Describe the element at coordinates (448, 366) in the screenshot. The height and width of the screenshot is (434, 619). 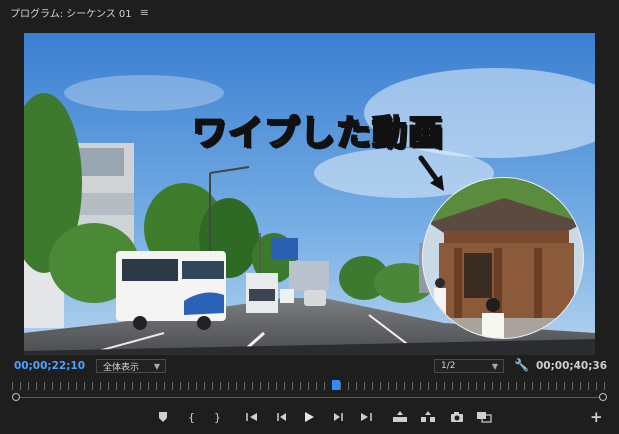
I see `resolution-value: 1/2` at that location.